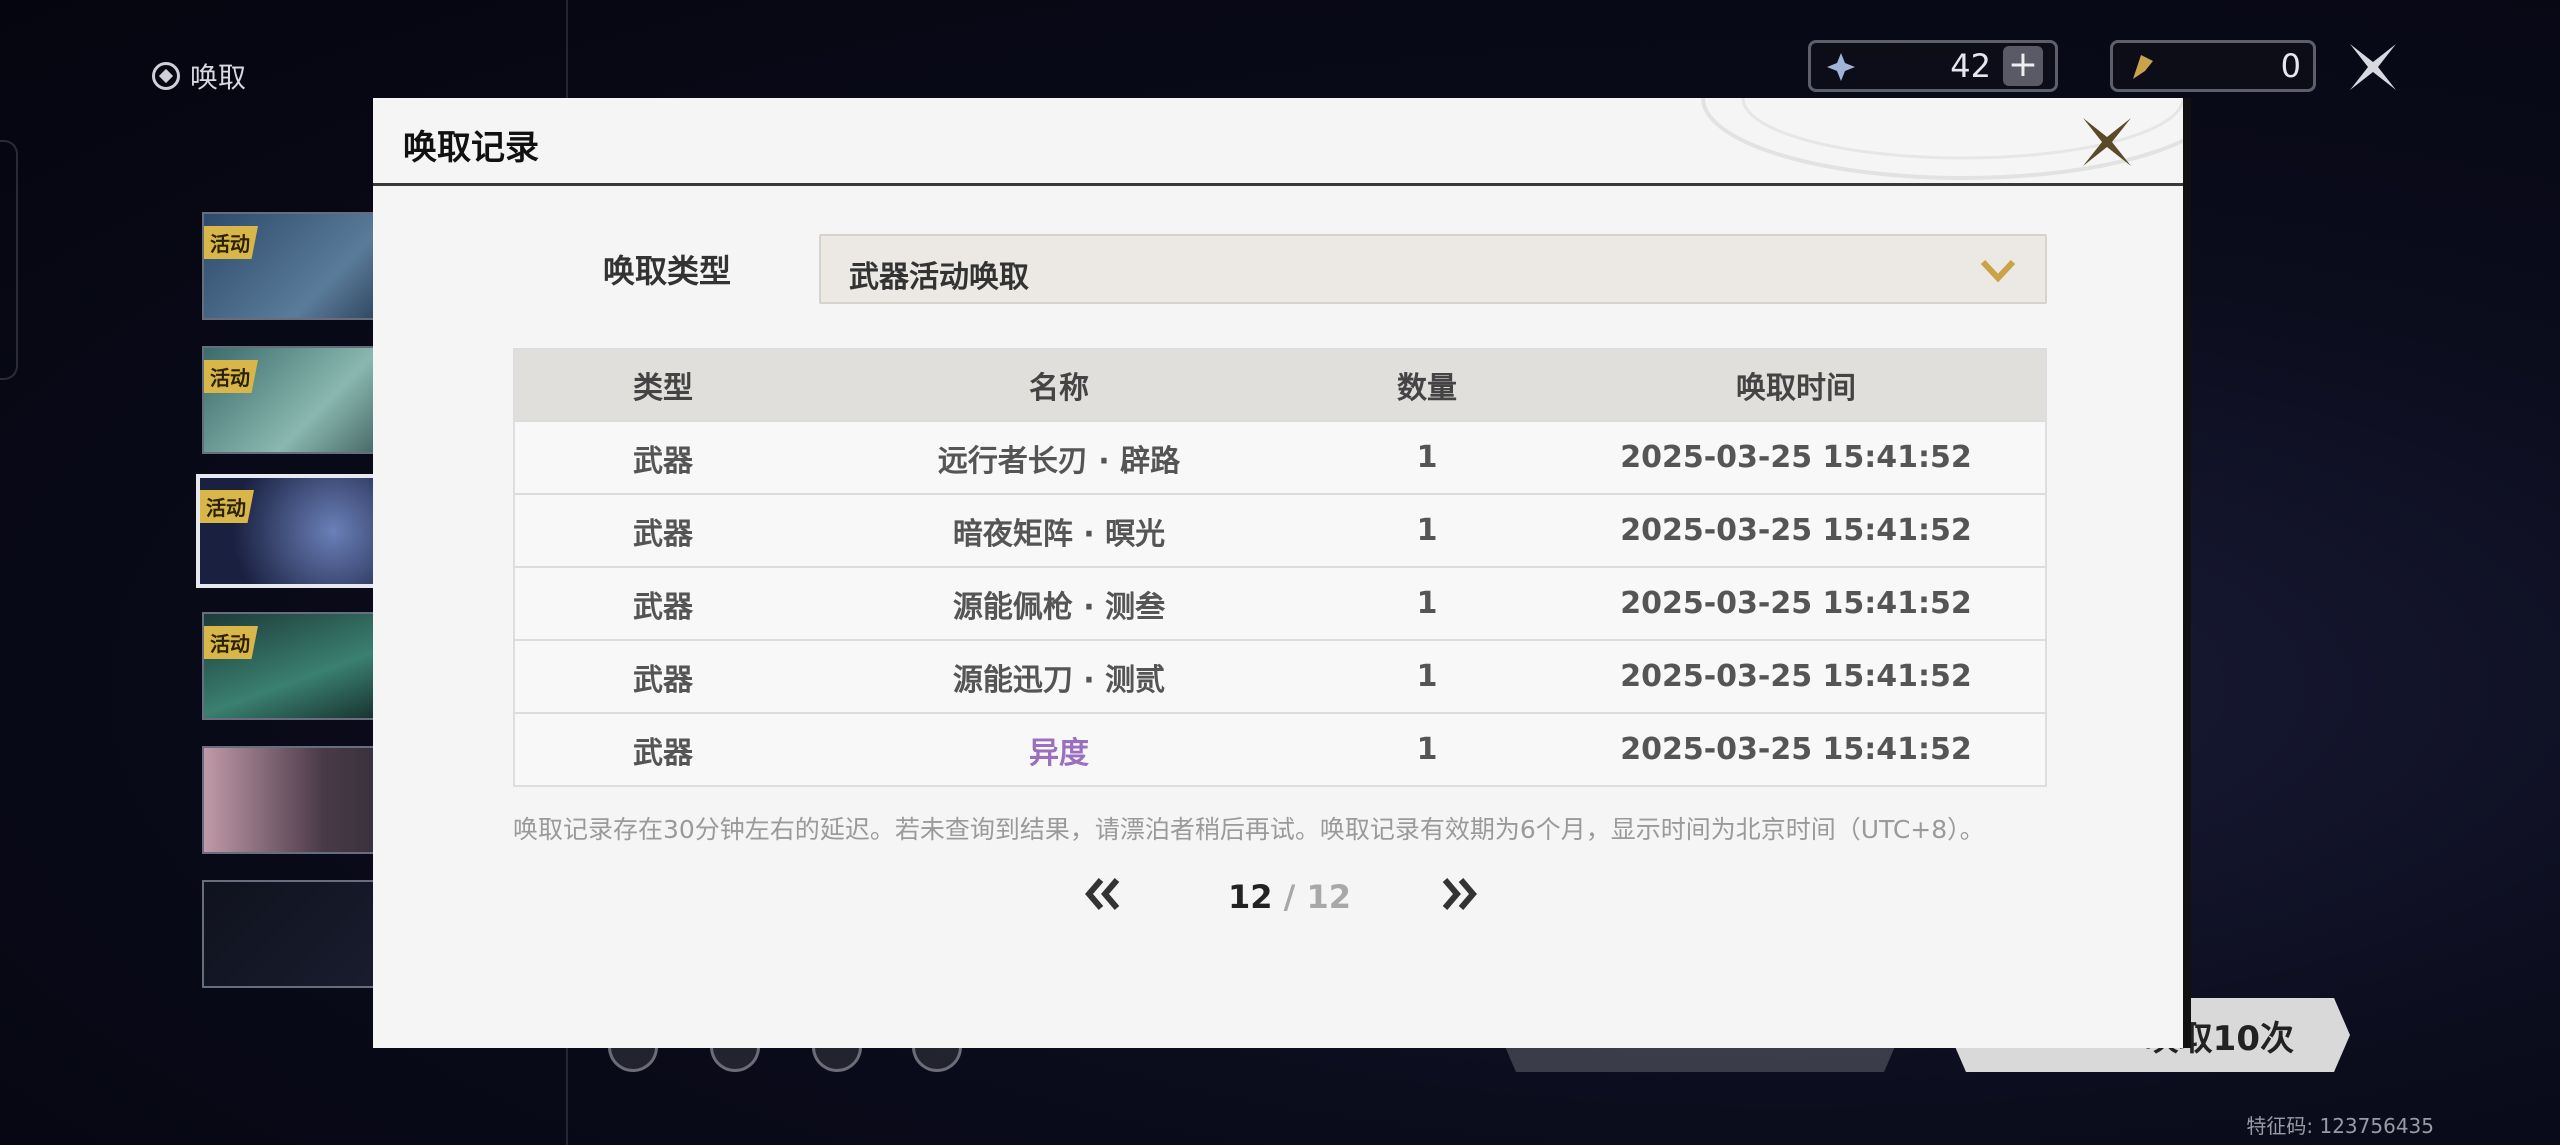 The image size is (2560, 1145). What do you see at coordinates (1280, 748) in the screenshot?
I see `table-row: 武器 异度 1 2025-03-25 15:41:52` at bounding box center [1280, 748].